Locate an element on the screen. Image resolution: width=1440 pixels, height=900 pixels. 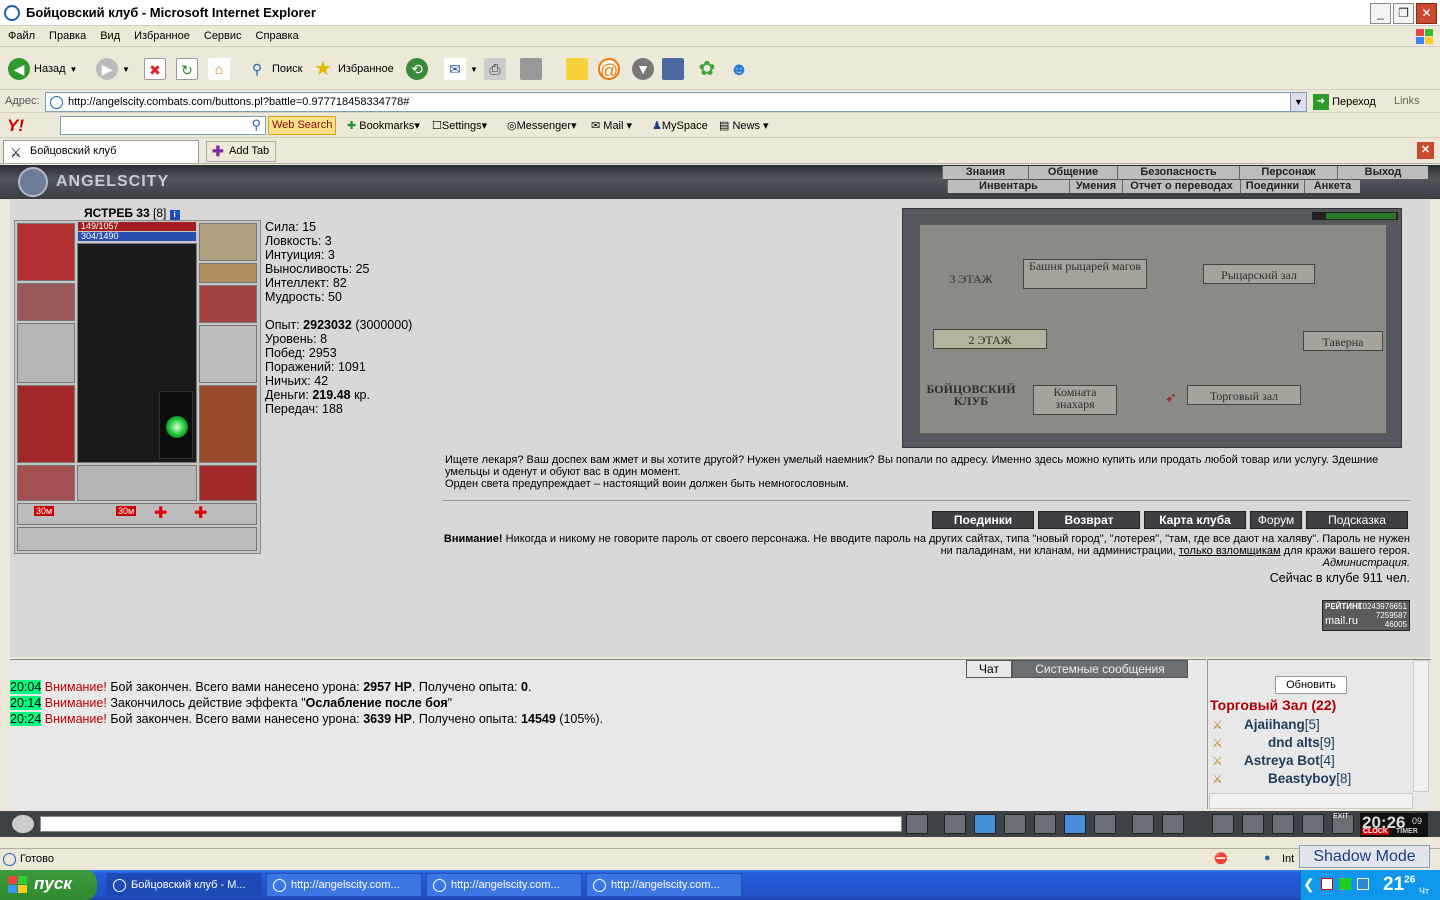
url-dropdown-icon: ▼ is located at coordinates (1298, 102).